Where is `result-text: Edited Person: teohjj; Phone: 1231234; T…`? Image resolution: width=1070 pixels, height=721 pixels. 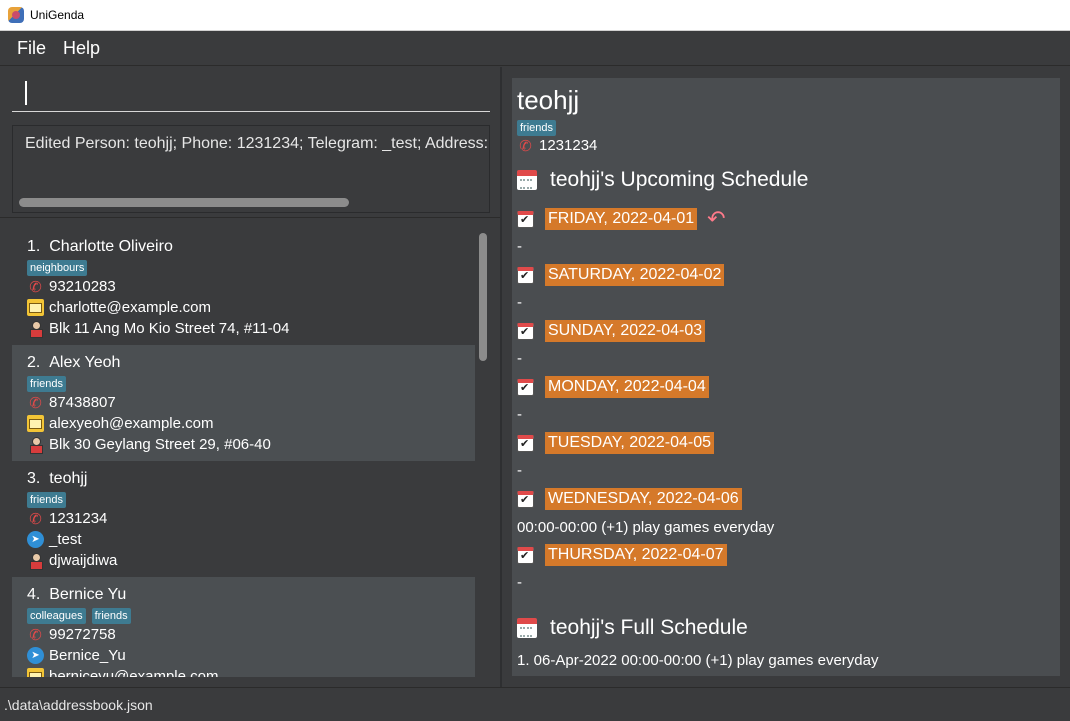 result-text: Edited Person: teohjj; Phone: 1231234; T… is located at coordinates (257, 143).